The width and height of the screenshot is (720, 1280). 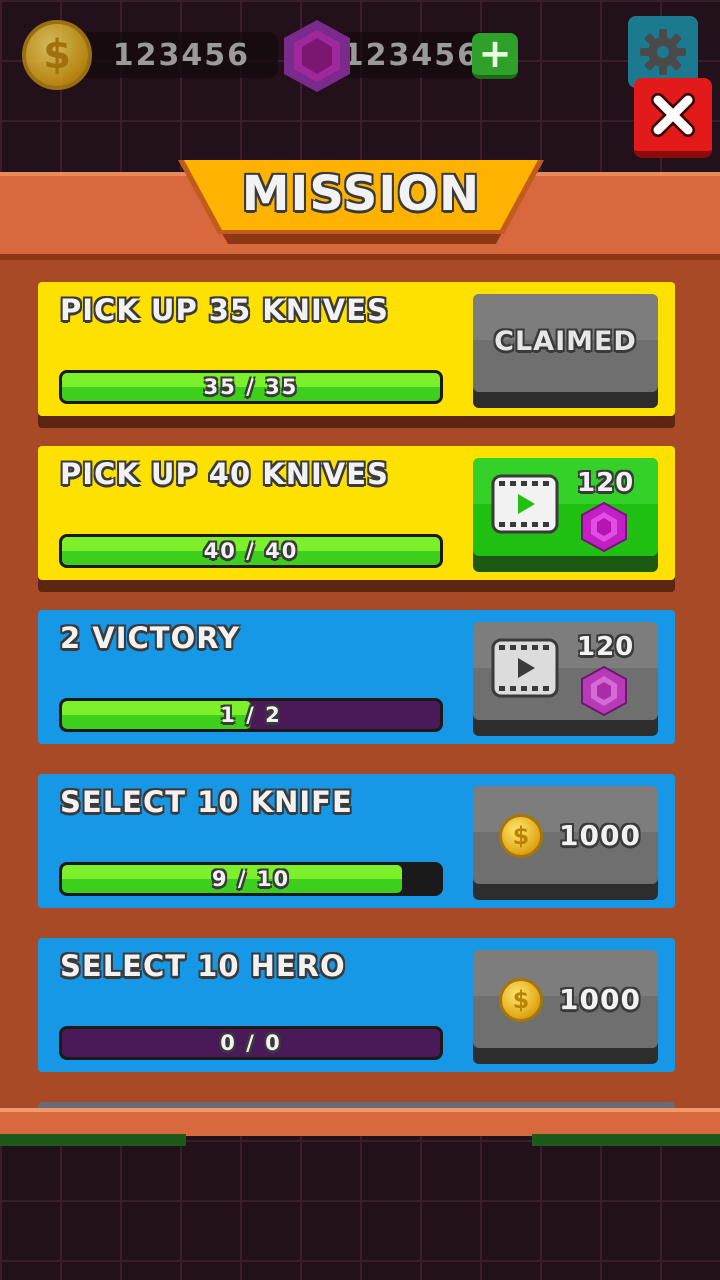 What do you see at coordinates (361, 194) in the screenshot?
I see `page-title: MISSION` at bounding box center [361, 194].